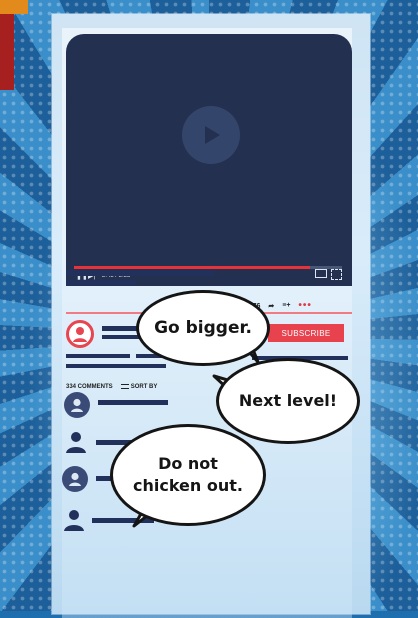 The height and width of the screenshot is (618, 418). What do you see at coordinates (286, 305) in the screenshot?
I see `save-icon: ≡+` at bounding box center [286, 305].